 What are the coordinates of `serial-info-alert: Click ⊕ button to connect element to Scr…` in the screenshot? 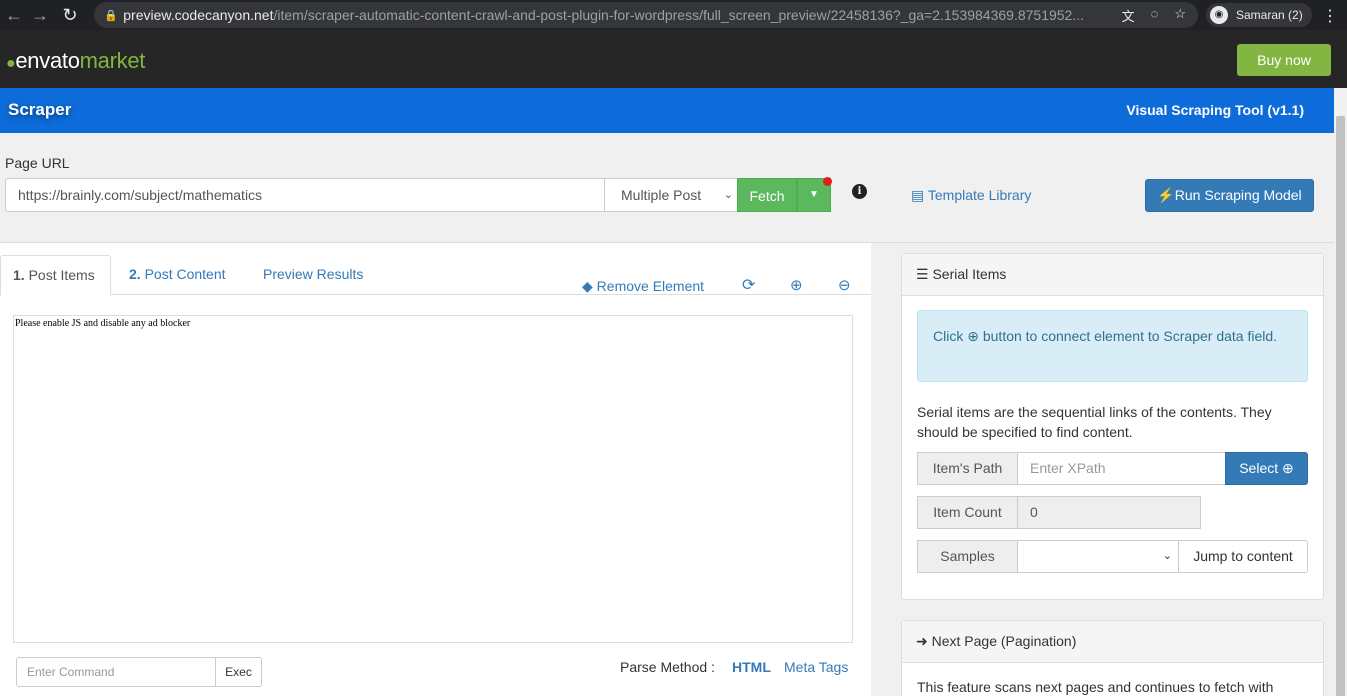 It's located at (1112, 346).